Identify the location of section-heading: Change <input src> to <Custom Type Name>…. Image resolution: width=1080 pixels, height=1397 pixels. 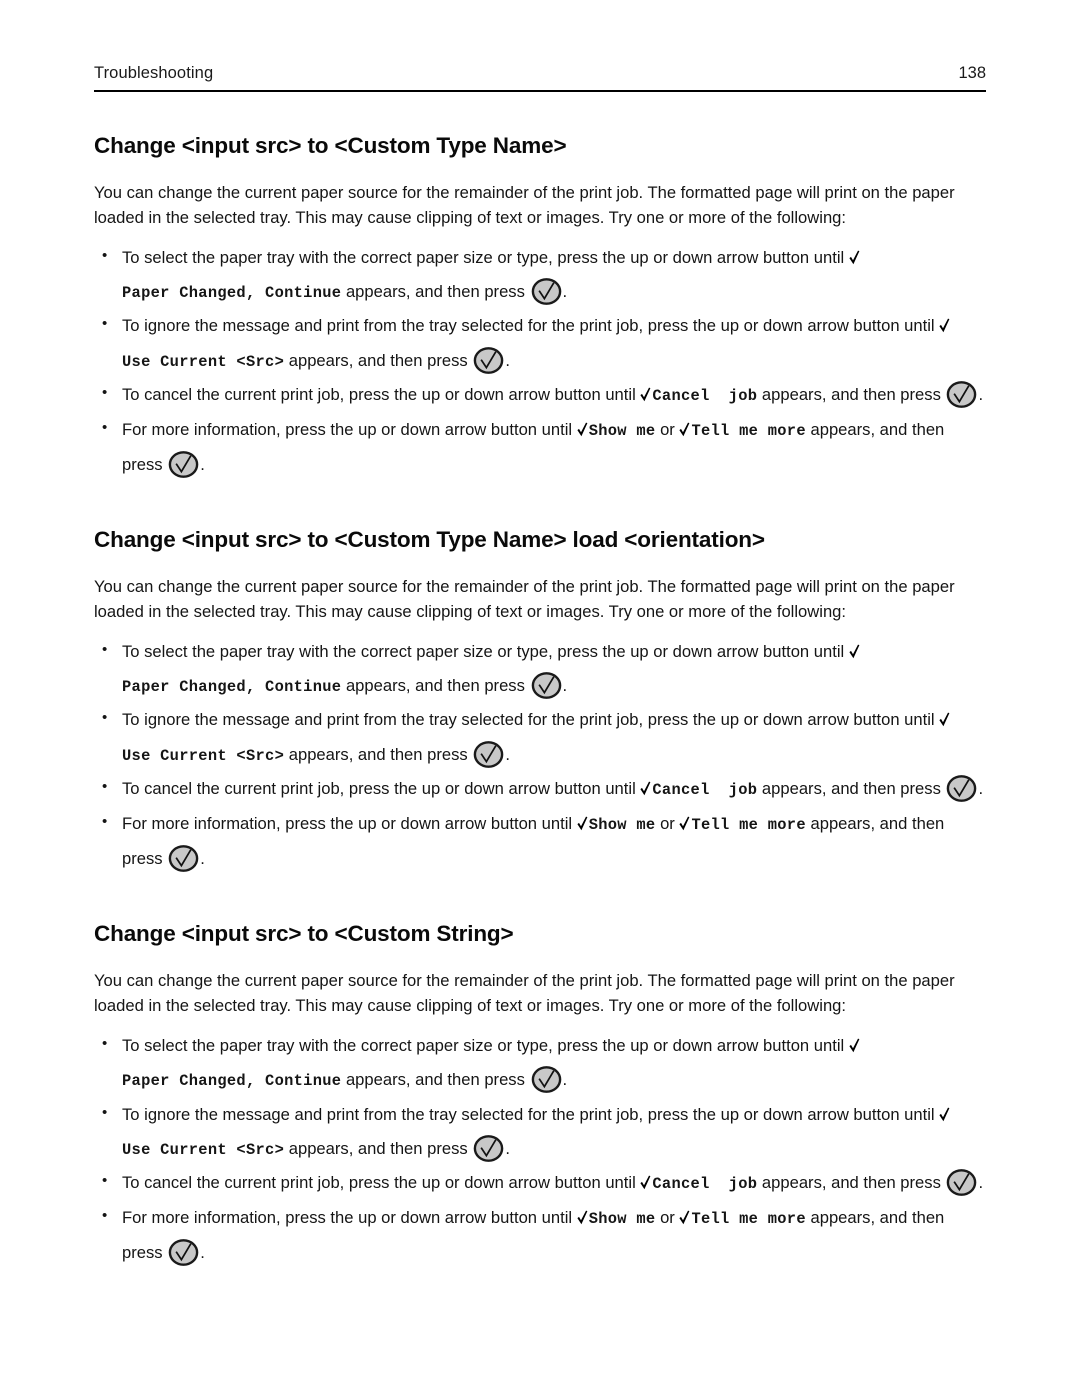
(429, 540).